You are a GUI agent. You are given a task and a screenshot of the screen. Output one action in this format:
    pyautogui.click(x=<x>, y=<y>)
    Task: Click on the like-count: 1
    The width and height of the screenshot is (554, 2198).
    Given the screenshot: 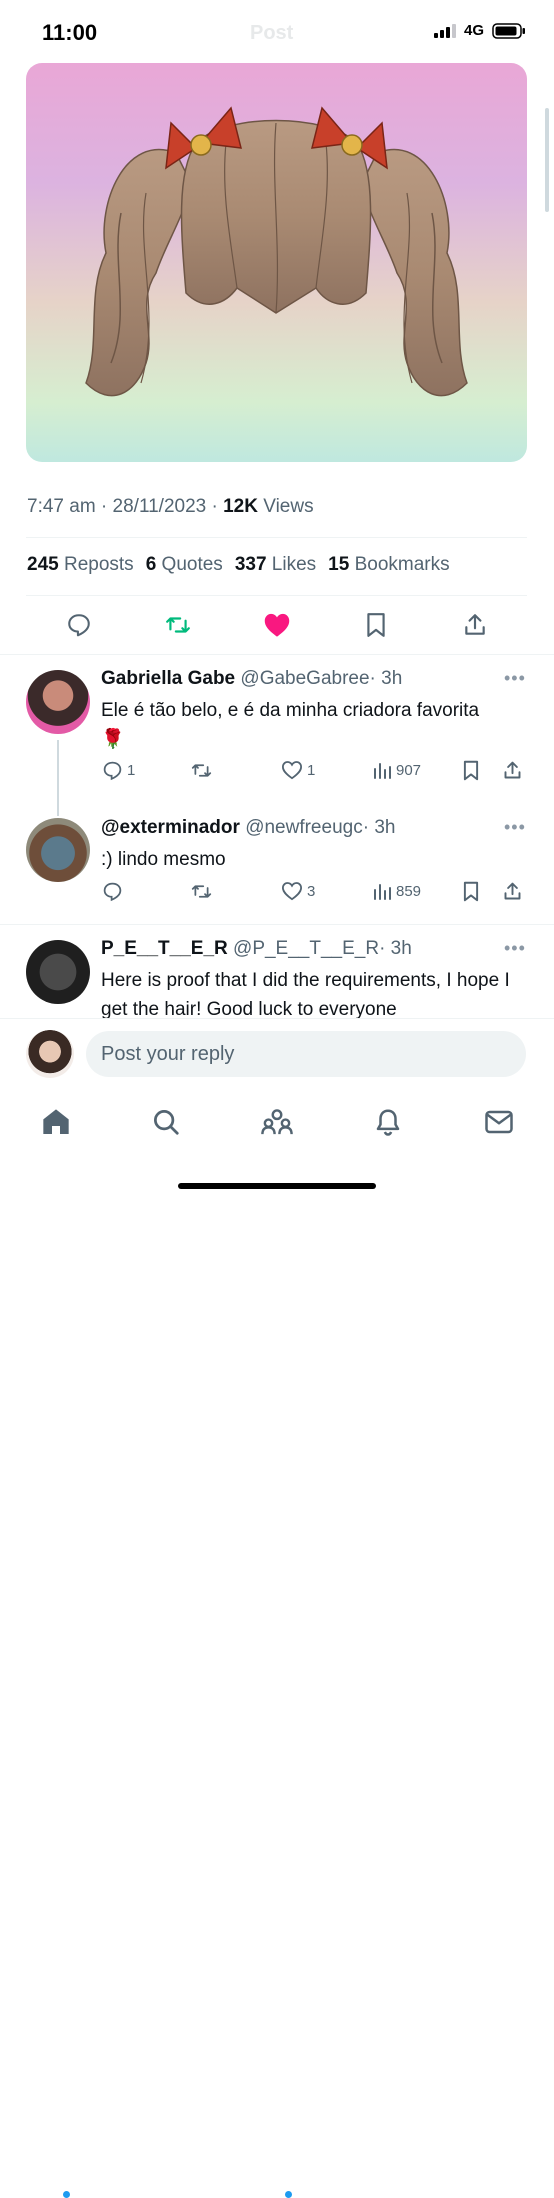 What is the action you would take?
    pyautogui.click(x=311, y=770)
    